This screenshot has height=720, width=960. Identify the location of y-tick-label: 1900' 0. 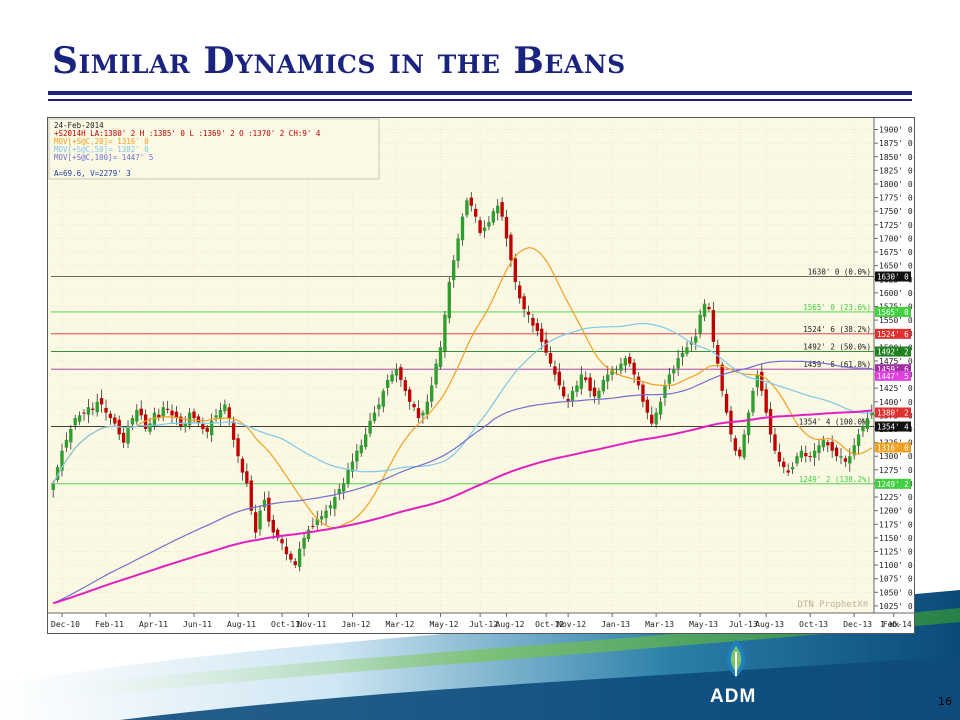
(896, 130).